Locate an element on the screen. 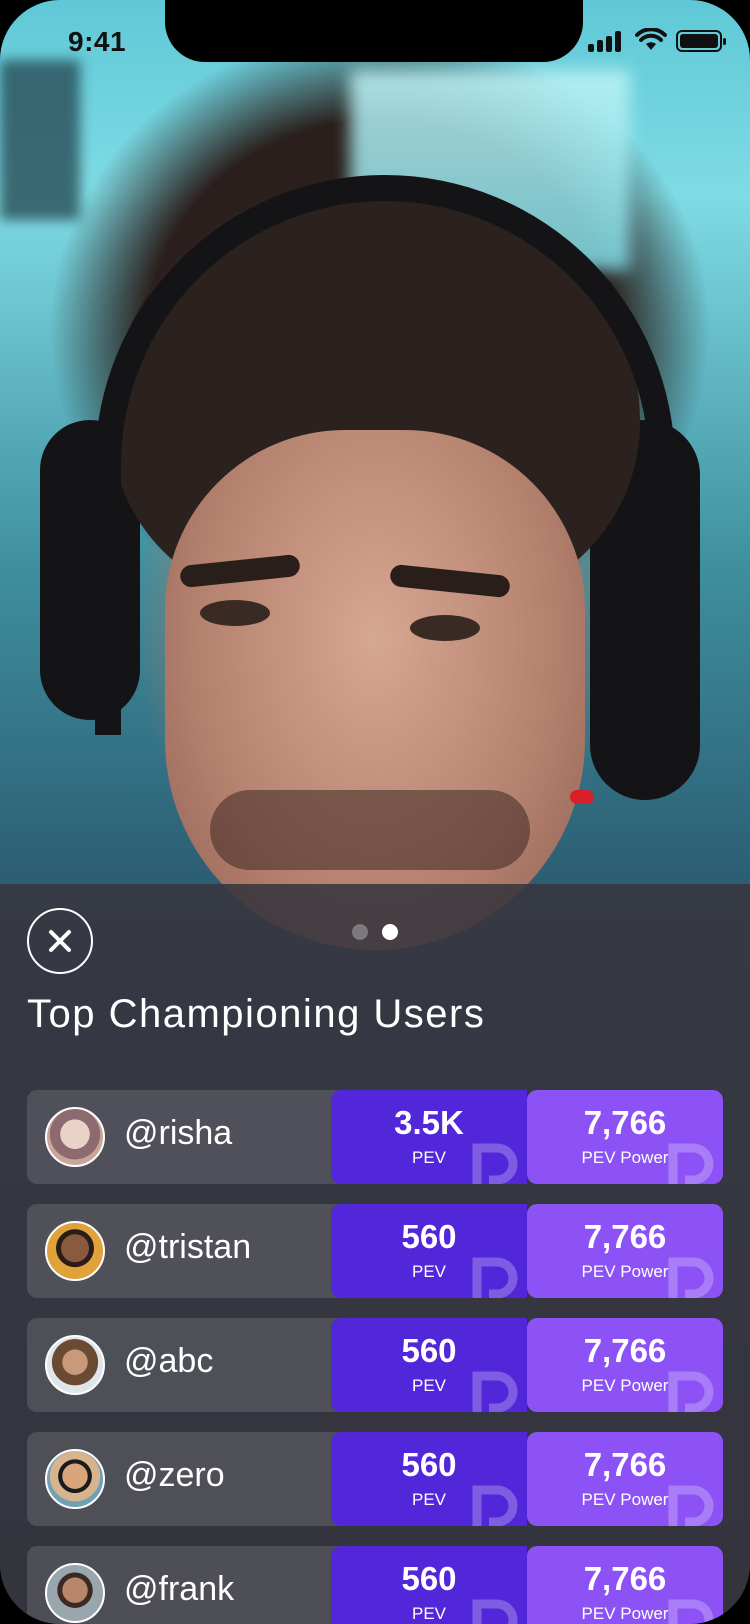 The width and height of the screenshot is (750, 1624). headphone-light is located at coordinates (582, 797).